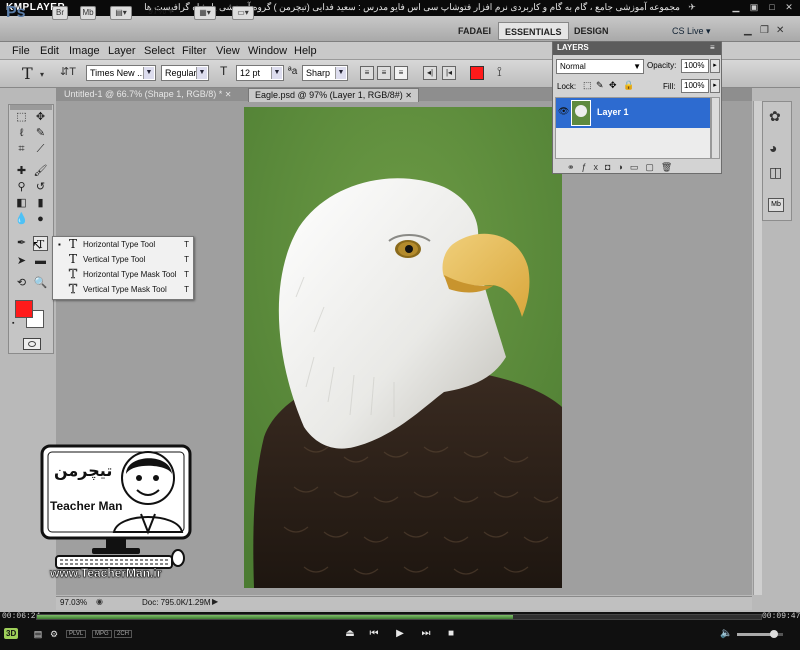  I want to click on text-color-swatch, so click(477, 73).